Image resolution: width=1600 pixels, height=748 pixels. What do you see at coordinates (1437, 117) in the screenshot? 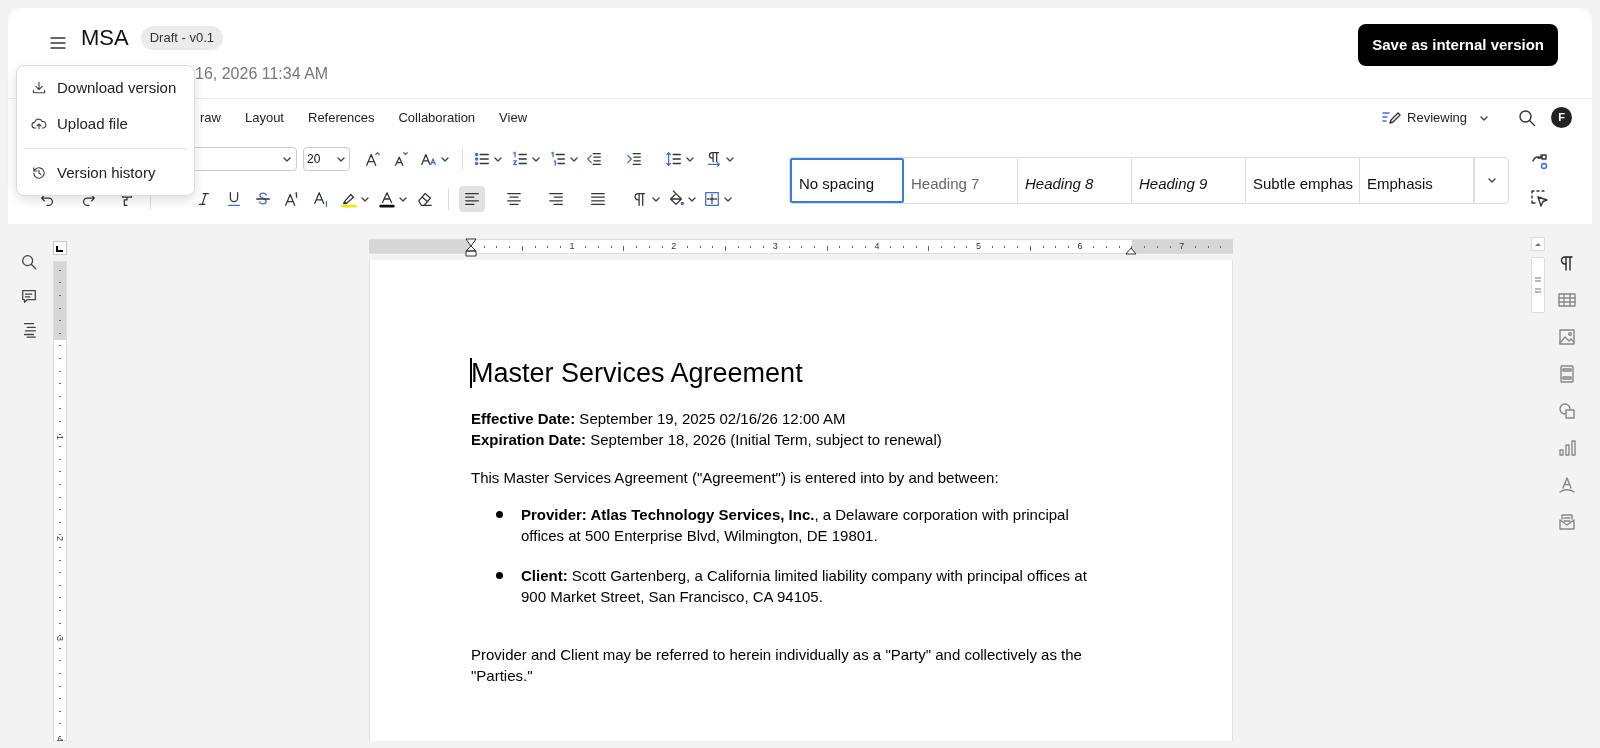
I see `mode-dropdown: Reviewing` at bounding box center [1437, 117].